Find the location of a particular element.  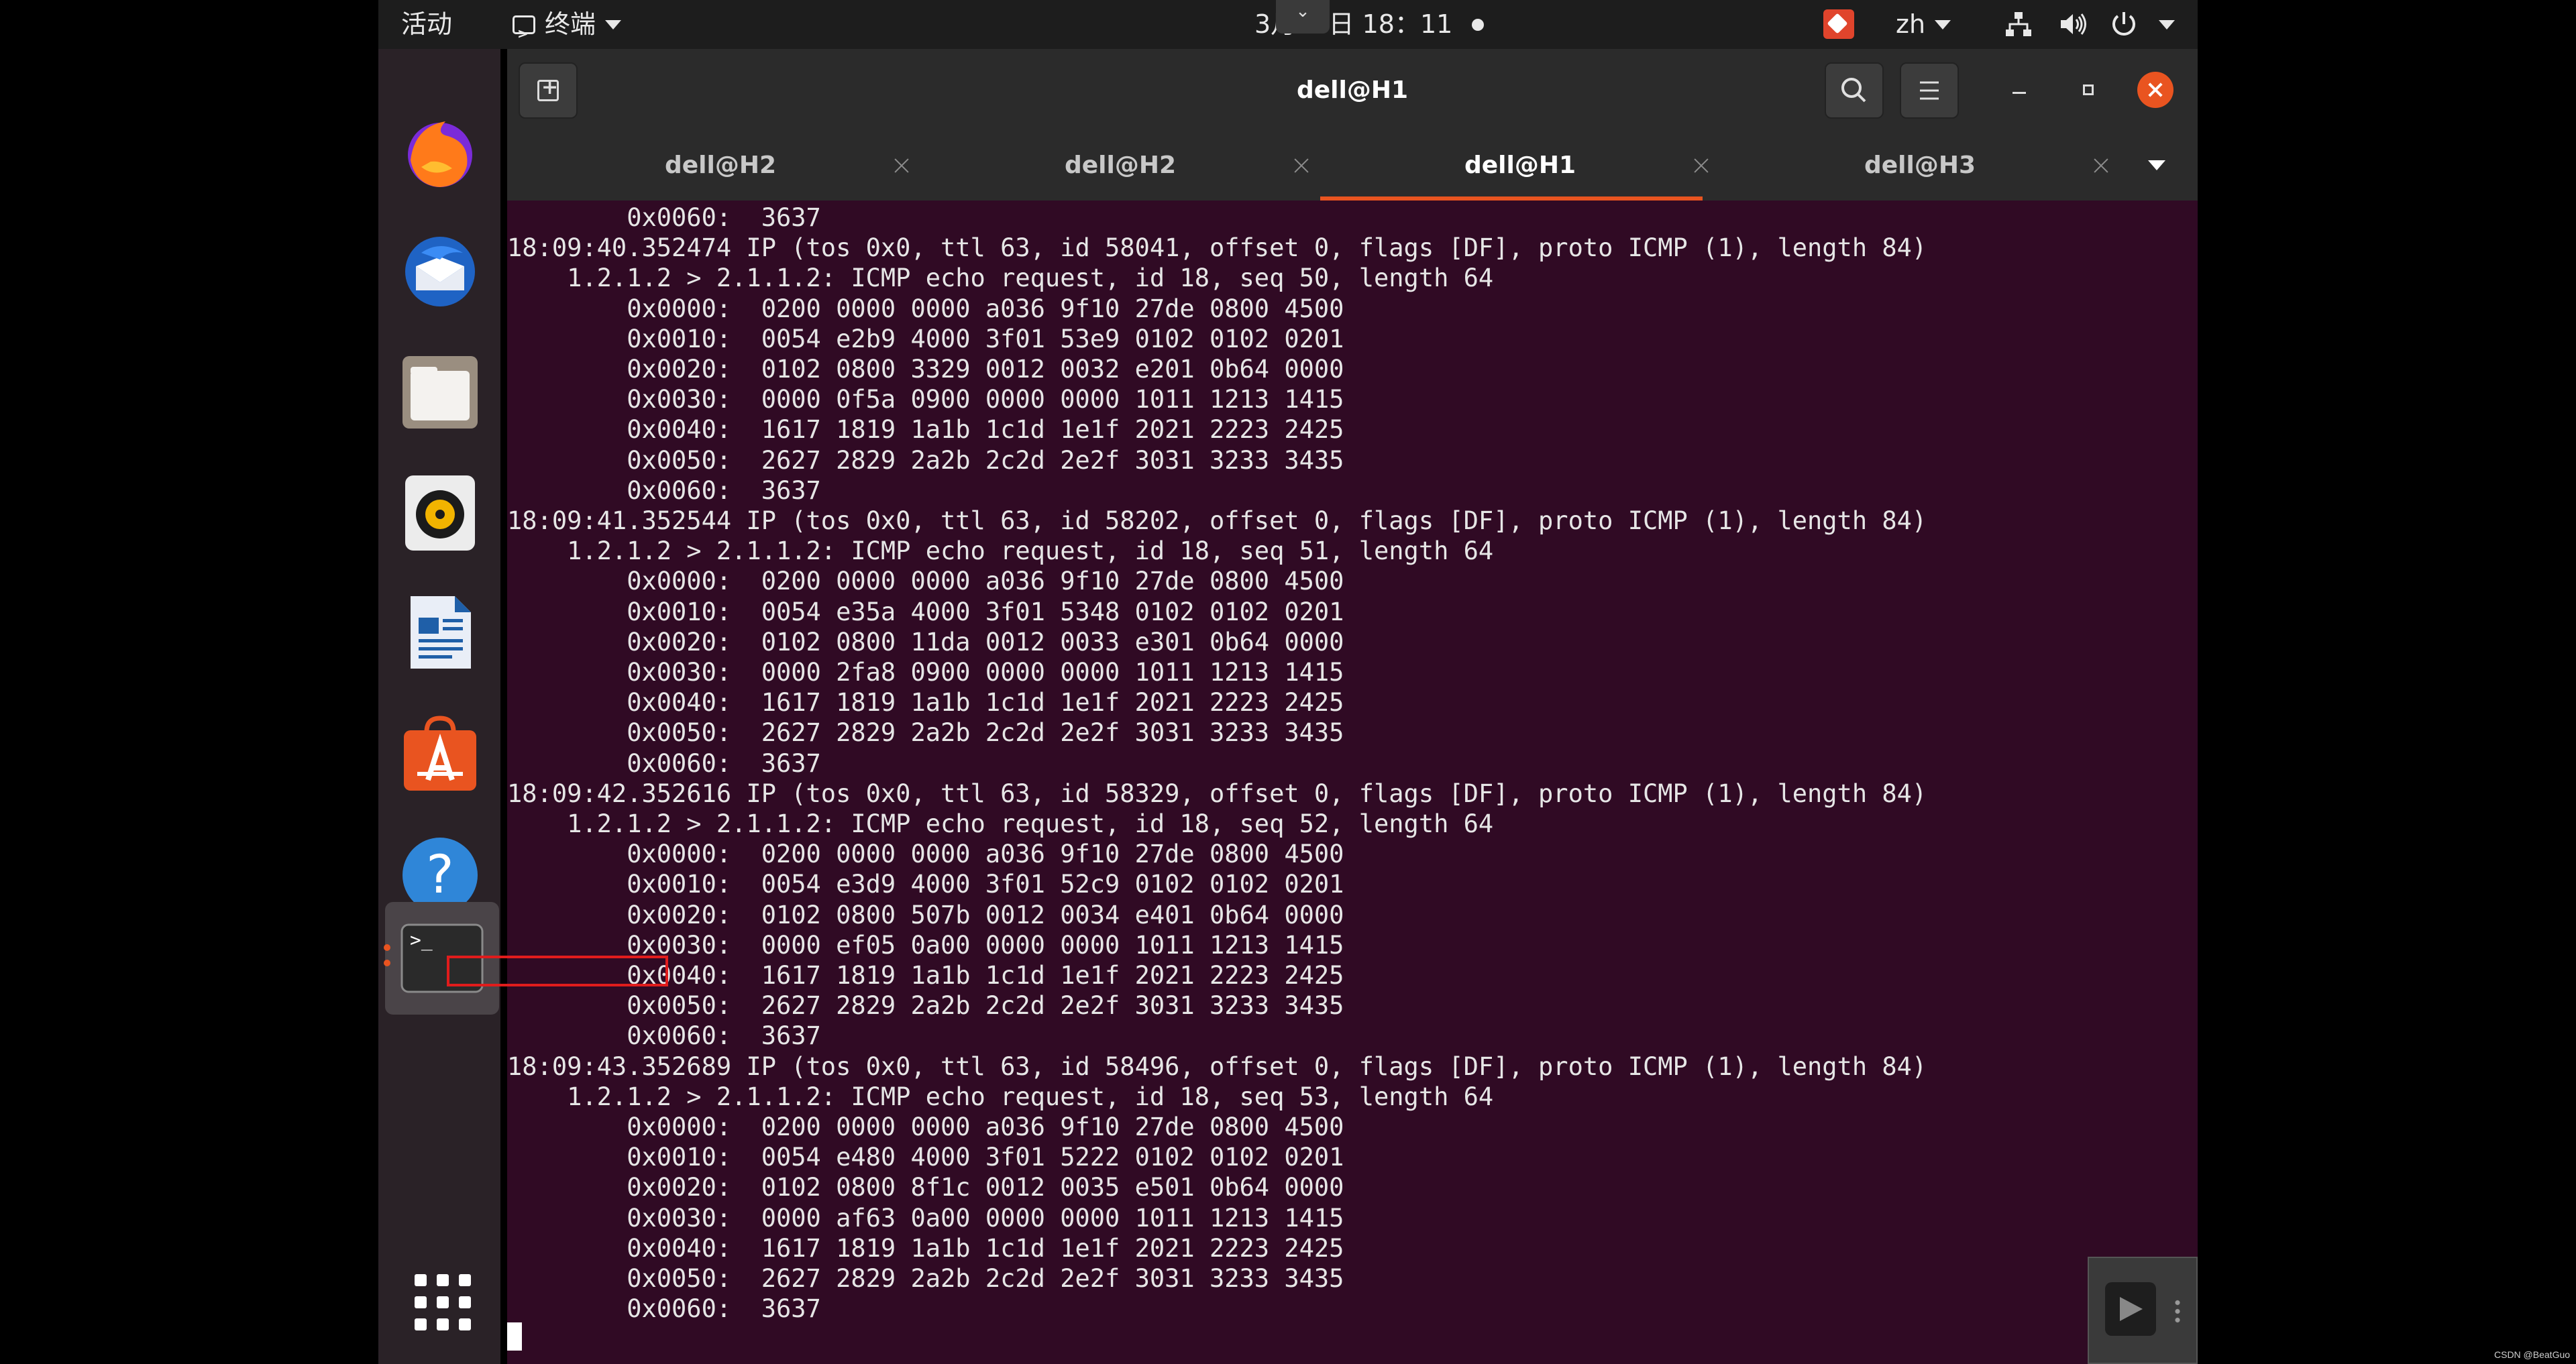

dock: ? >_ is located at coordinates (439, 706).